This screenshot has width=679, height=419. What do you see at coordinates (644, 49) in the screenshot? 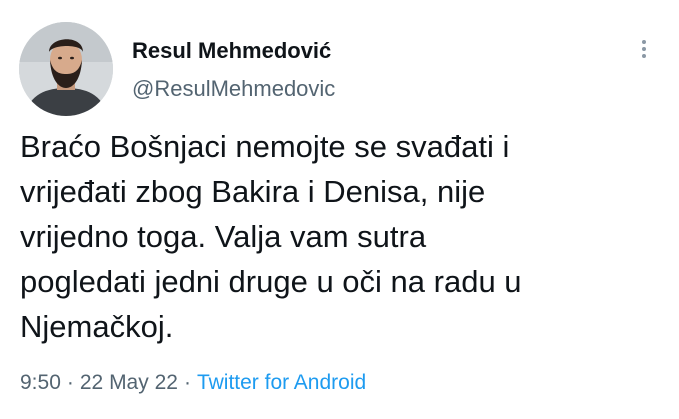
I see `more-options-icon` at bounding box center [644, 49].